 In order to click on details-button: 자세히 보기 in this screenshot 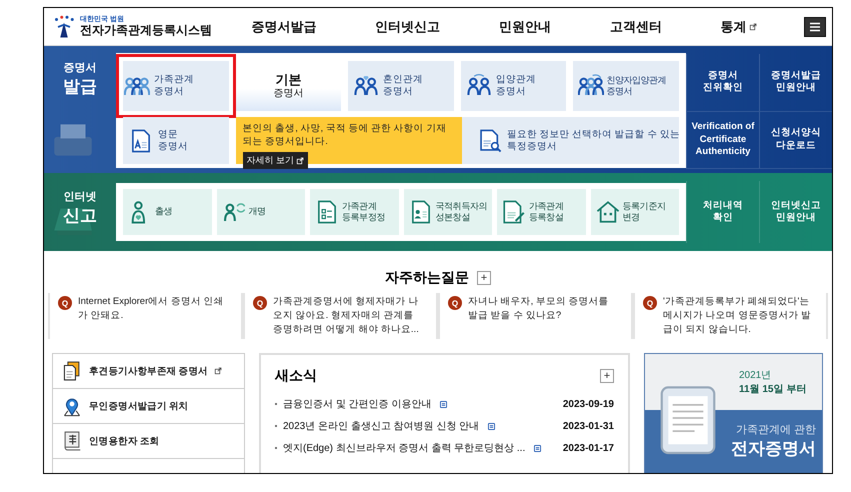, I will do `click(275, 160)`.